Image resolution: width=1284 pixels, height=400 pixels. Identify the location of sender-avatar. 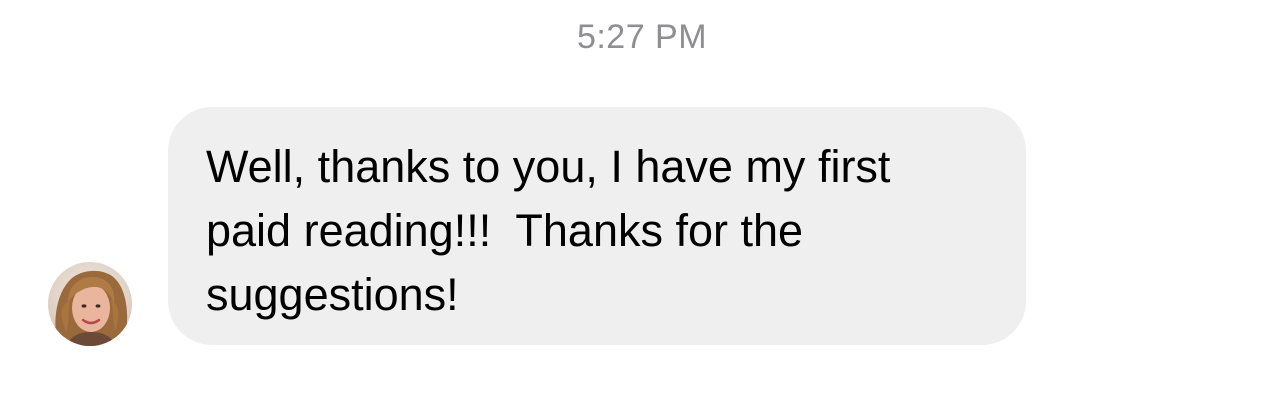
(90, 304).